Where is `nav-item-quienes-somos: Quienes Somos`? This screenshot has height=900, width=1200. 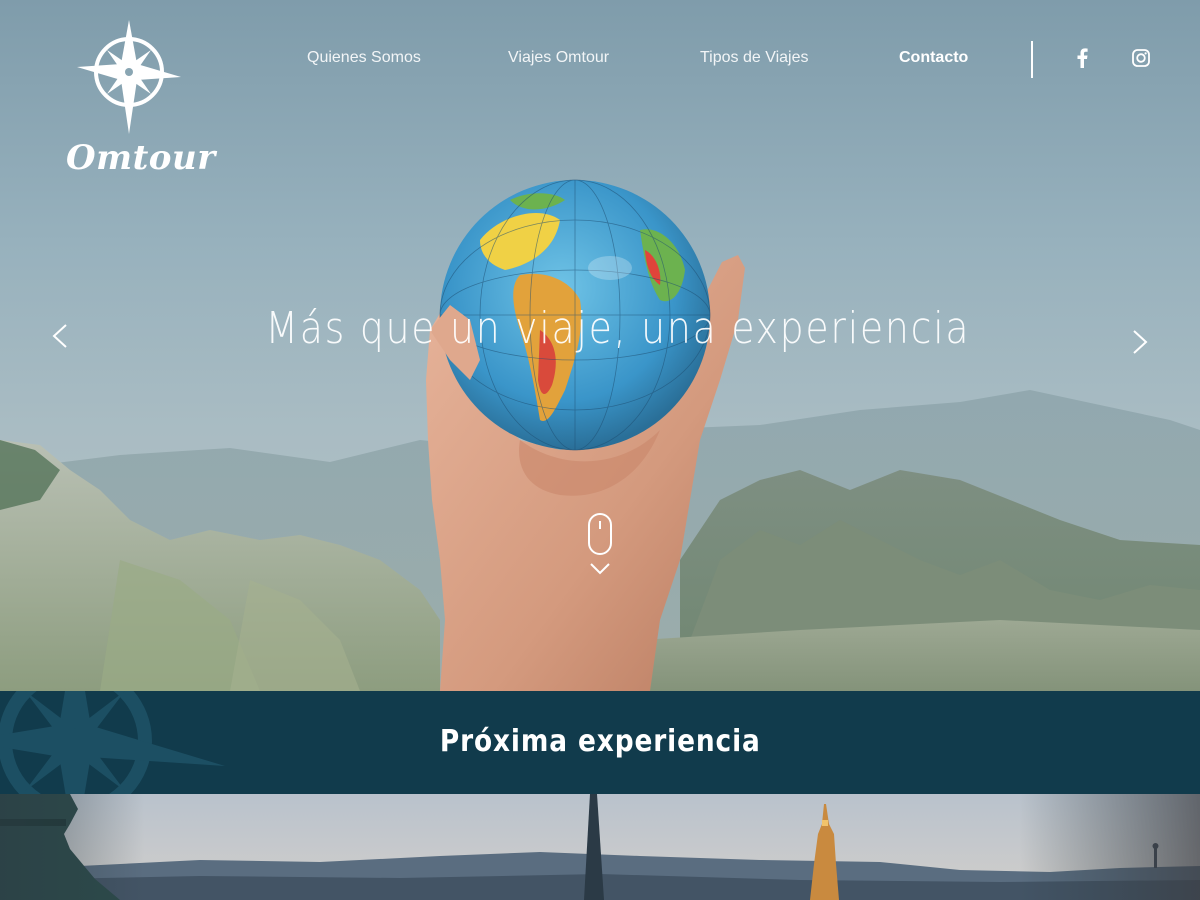
nav-item-quienes-somos: Quienes Somos is located at coordinates (364, 58).